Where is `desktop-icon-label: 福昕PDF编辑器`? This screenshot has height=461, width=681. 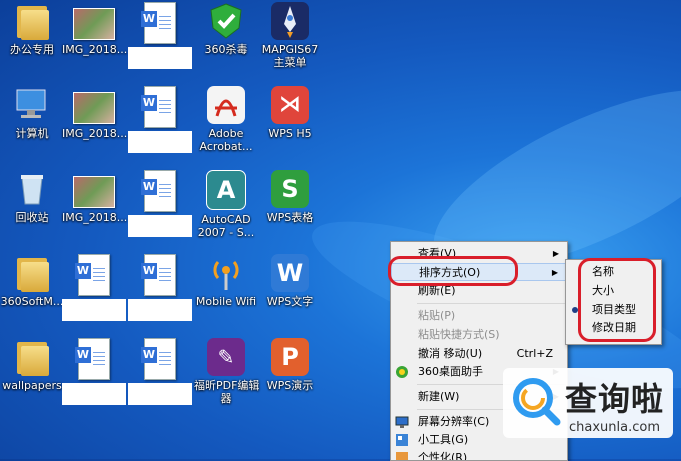 desktop-icon-label: 福昕PDF编辑器 is located at coordinates (227, 392).